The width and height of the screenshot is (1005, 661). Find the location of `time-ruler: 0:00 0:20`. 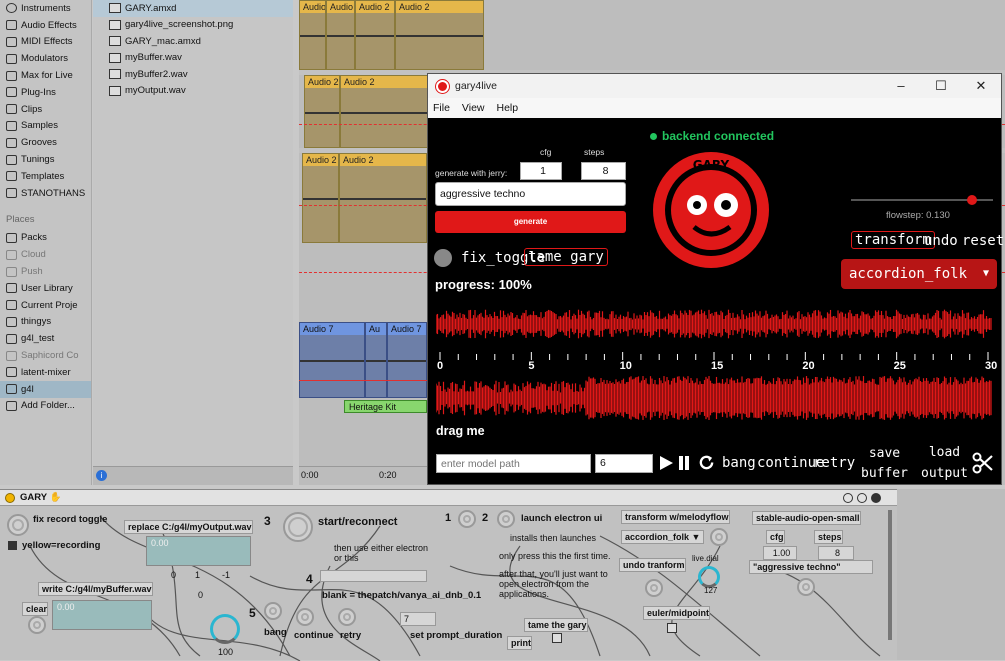

time-ruler: 0:00 0:20 is located at coordinates (364, 475).